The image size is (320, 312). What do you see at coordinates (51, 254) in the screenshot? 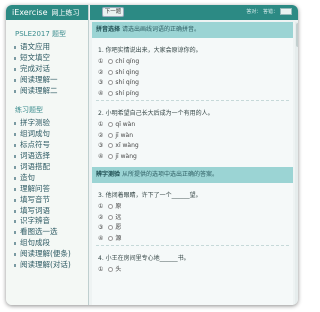
I see `sidebar-item: 阅读理解(便条)` at bounding box center [51, 254].